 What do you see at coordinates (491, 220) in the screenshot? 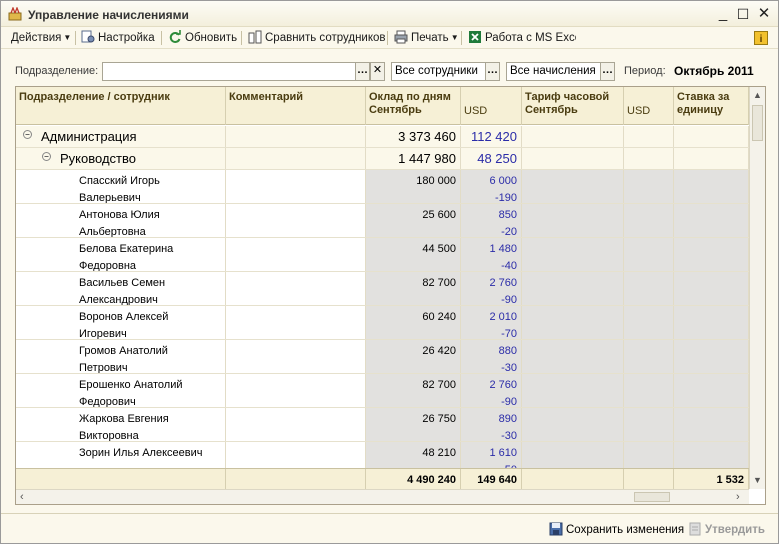
I see `usd-cell: 850 -20` at bounding box center [491, 220].